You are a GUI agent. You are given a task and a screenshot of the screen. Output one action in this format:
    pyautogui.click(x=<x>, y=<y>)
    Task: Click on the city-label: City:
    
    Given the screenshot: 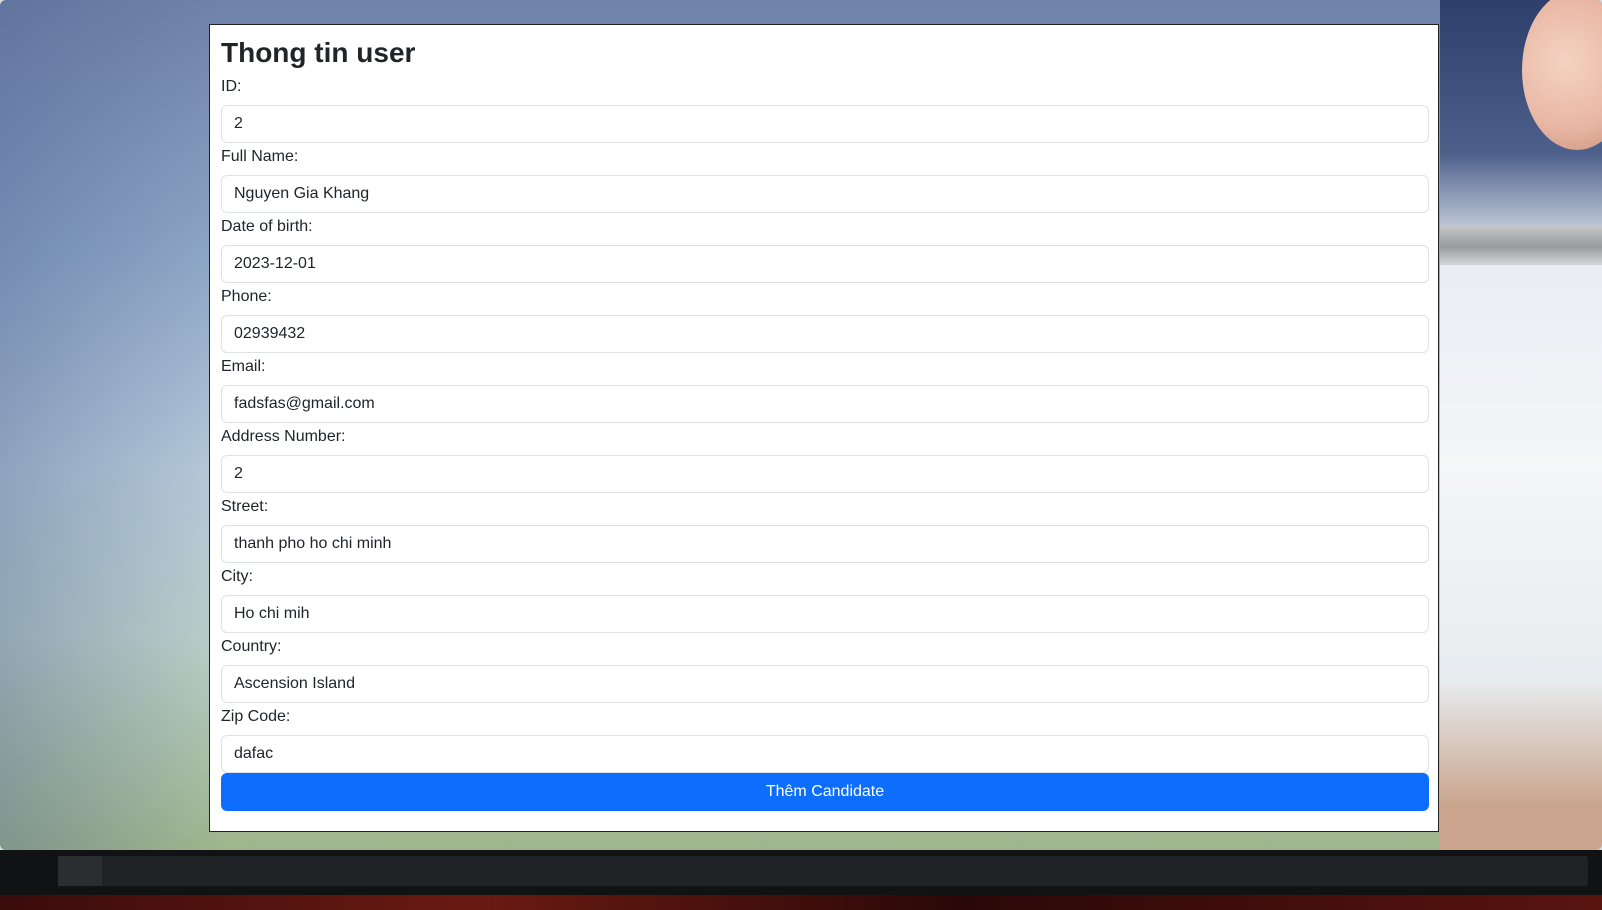 What is the action you would take?
    pyautogui.click(x=237, y=576)
    